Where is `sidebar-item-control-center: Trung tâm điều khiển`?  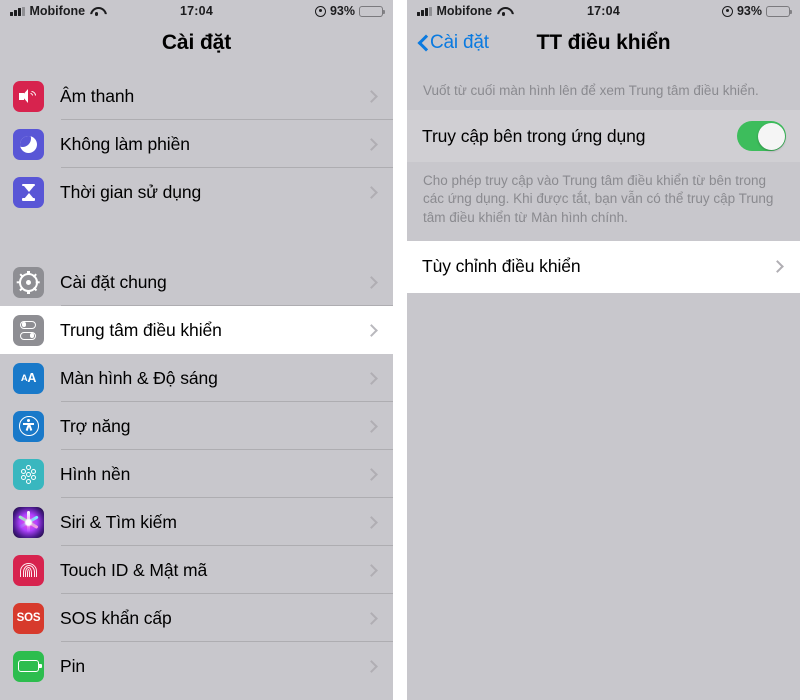 sidebar-item-control-center: Trung tâm điều khiển is located at coordinates (196, 330).